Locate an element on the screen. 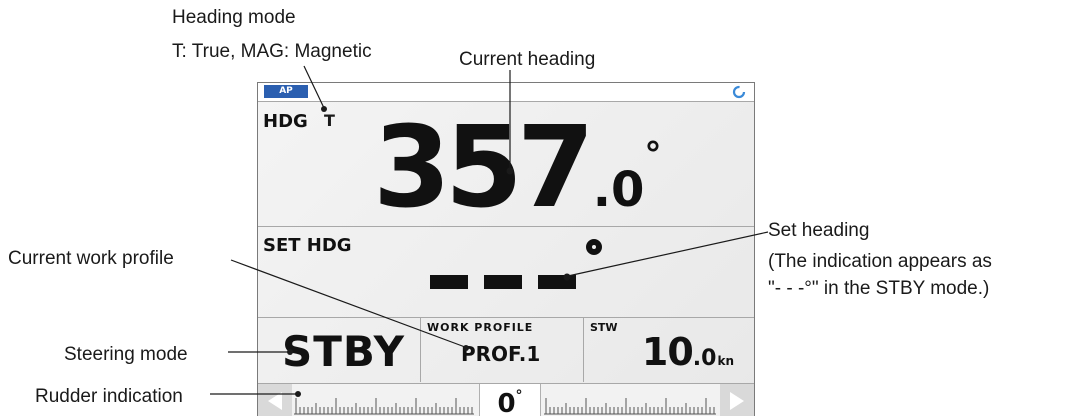 This screenshot has height=416, width=1075. rudder-right-button is located at coordinates (737, 400).